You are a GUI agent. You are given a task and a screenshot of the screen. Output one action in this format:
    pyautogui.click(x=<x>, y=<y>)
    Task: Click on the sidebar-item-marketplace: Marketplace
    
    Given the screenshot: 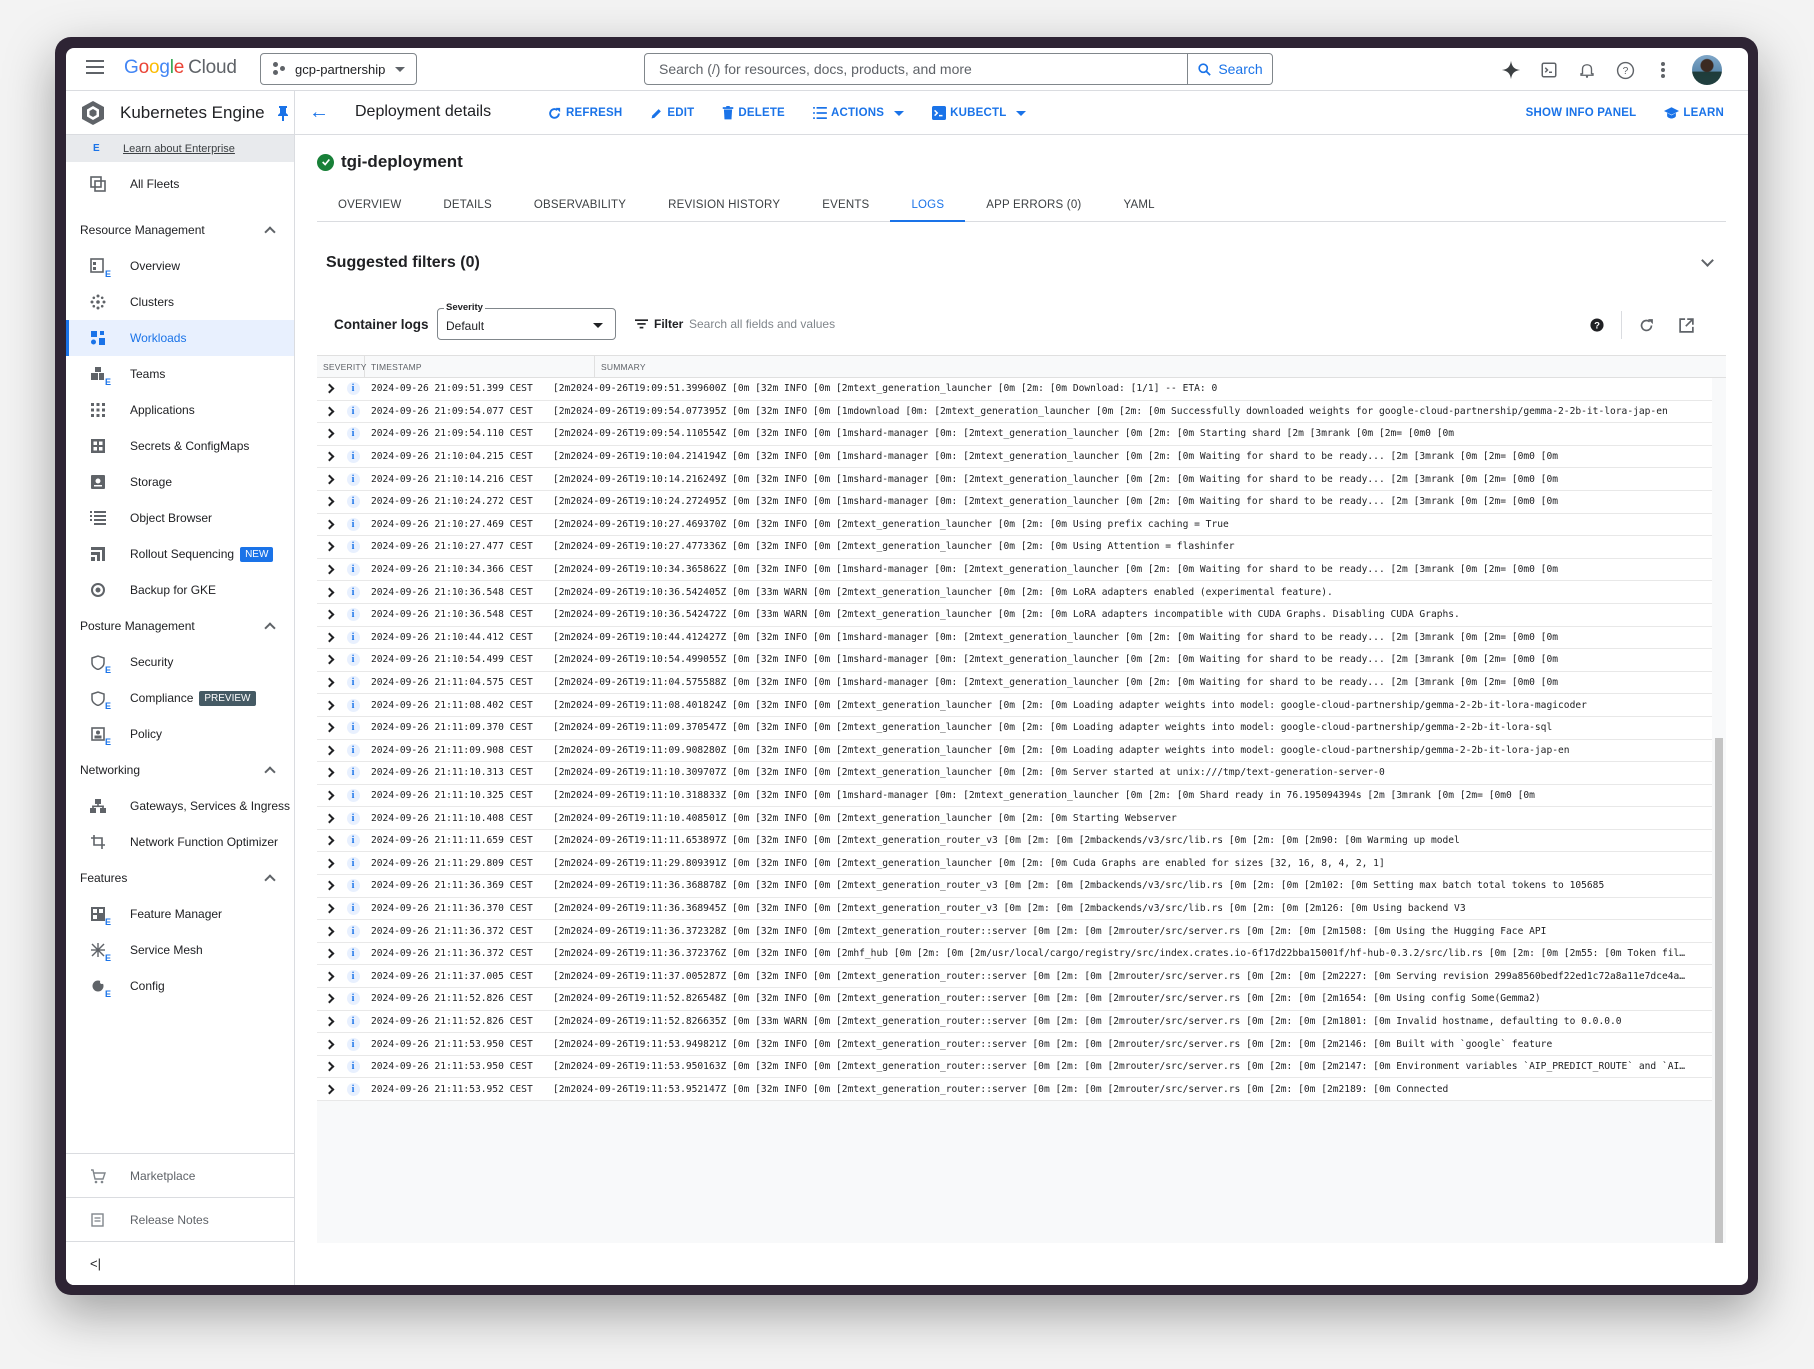 What is the action you would take?
    pyautogui.click(x=180, y=1175)
    